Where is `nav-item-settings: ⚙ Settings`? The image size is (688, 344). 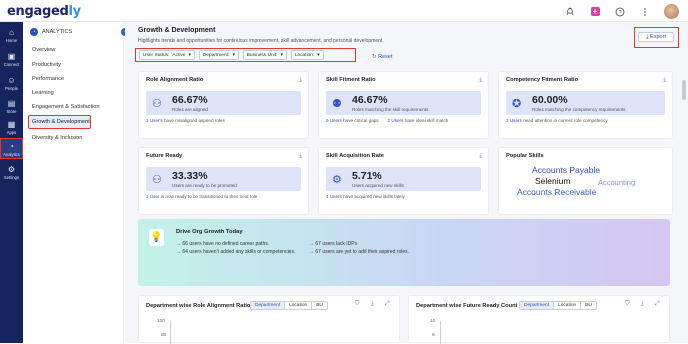 nav-item-settings: ⚙ Settings is located at coordinates (11, 171).